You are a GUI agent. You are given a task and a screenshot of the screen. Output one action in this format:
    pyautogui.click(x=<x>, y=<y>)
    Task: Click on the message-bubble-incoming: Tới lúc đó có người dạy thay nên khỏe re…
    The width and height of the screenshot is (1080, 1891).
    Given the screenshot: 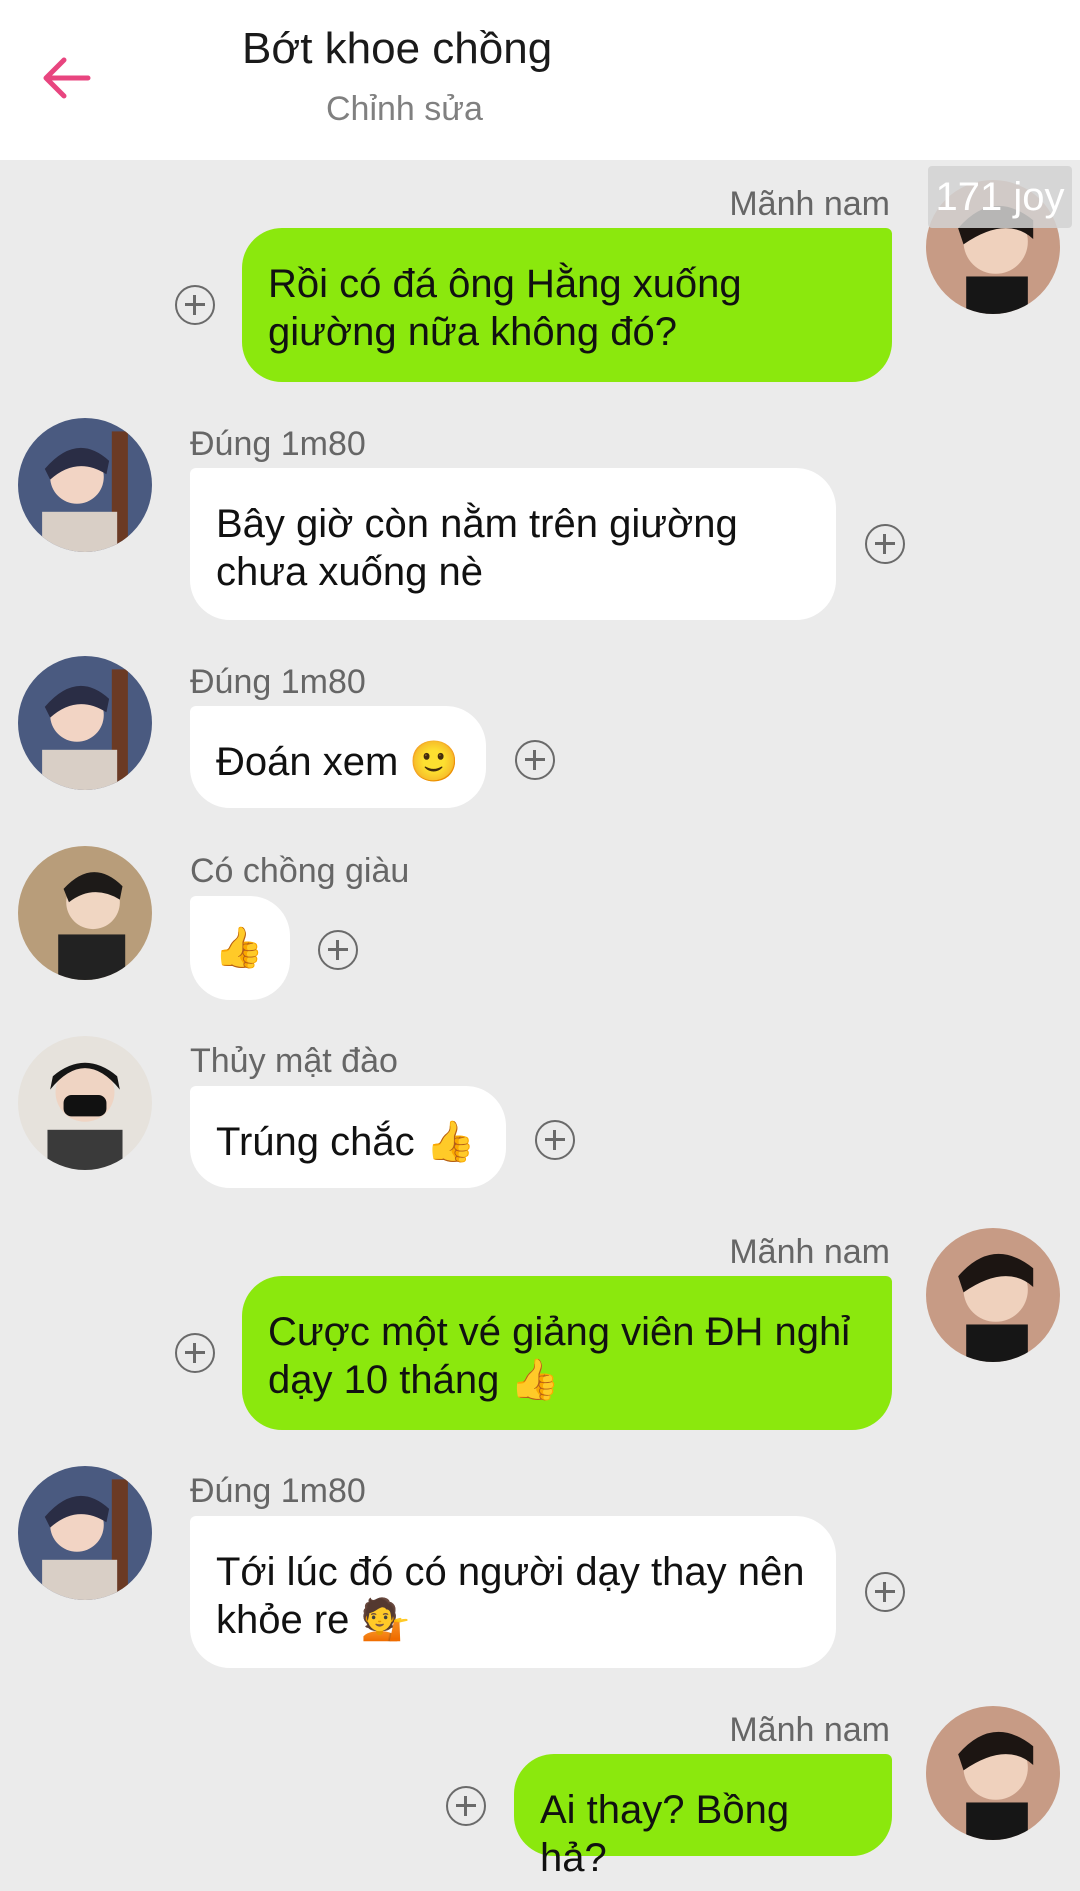 What is the action you would take?
    pyautogui.click(x=513, y=1592)
    